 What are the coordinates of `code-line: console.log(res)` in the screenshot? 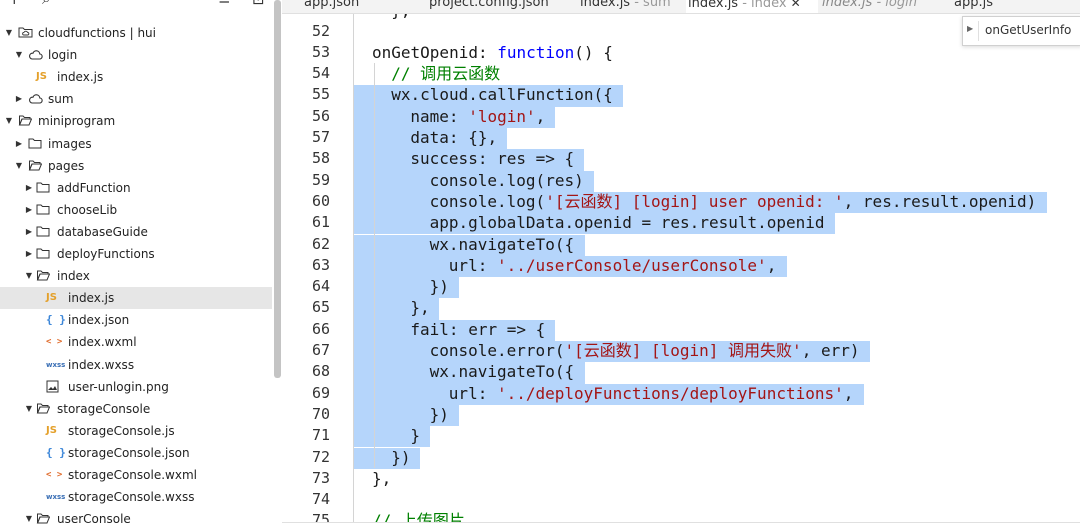 It's located at (507, 180).